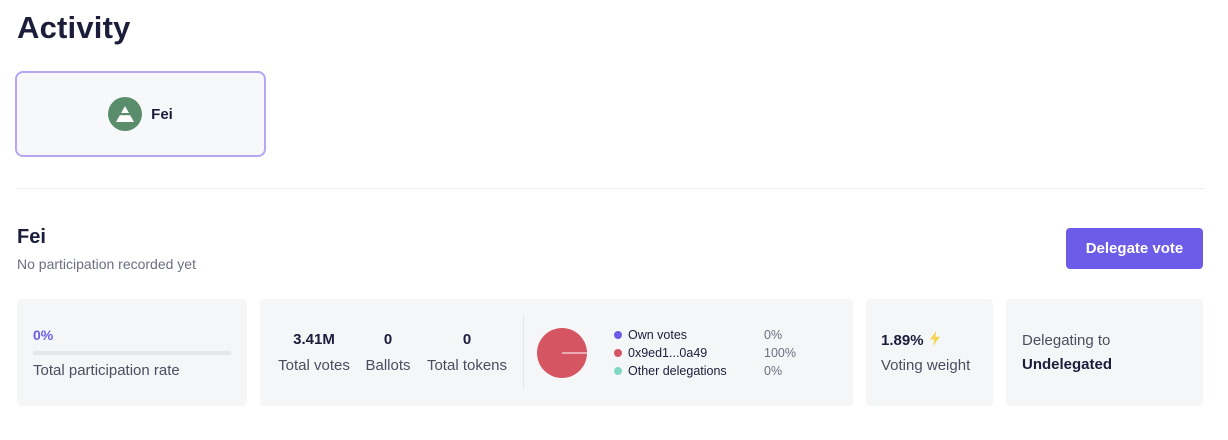 Image resolution: width=1228 pixels, height=440 pixels. I want to click on delegating-card: Delegating to Undelegated, so click(1104, 352).